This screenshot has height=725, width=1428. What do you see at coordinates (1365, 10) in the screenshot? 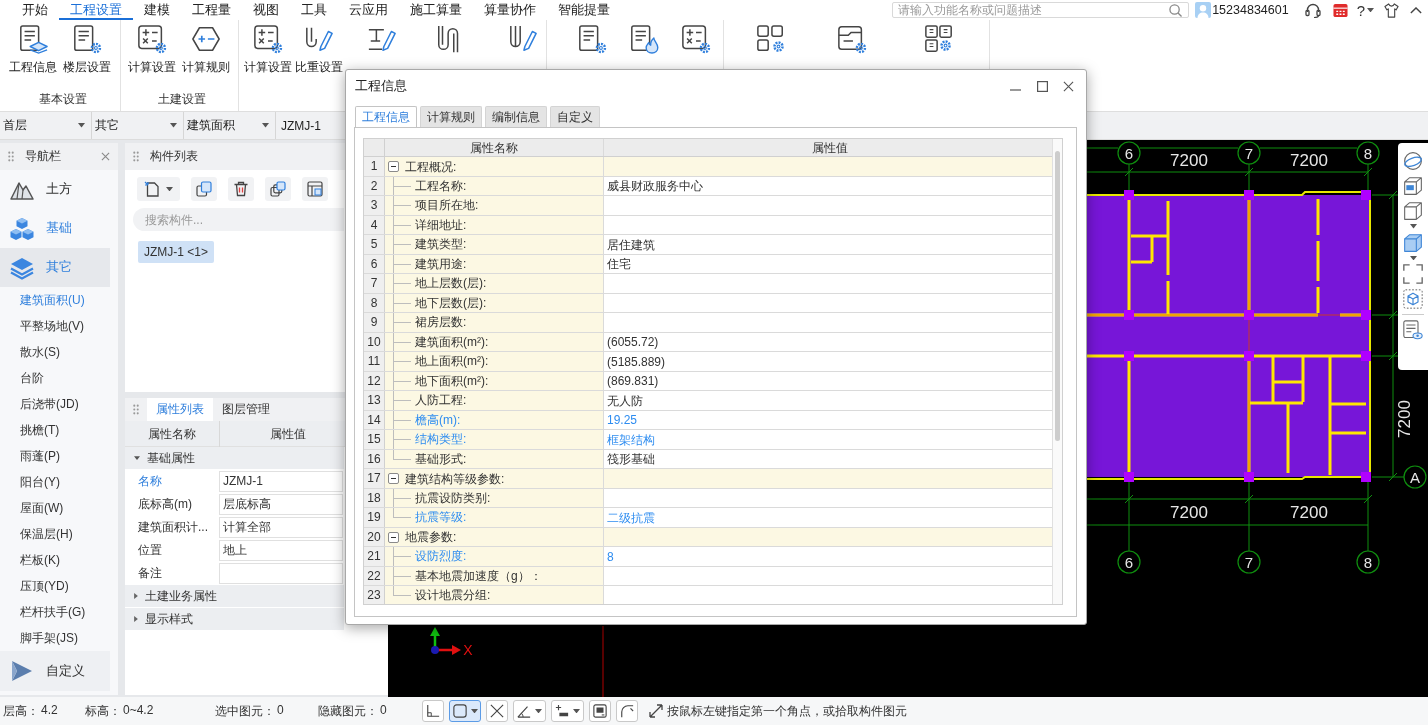
I see `help-button: ?` at bounding box center [1365, 10].